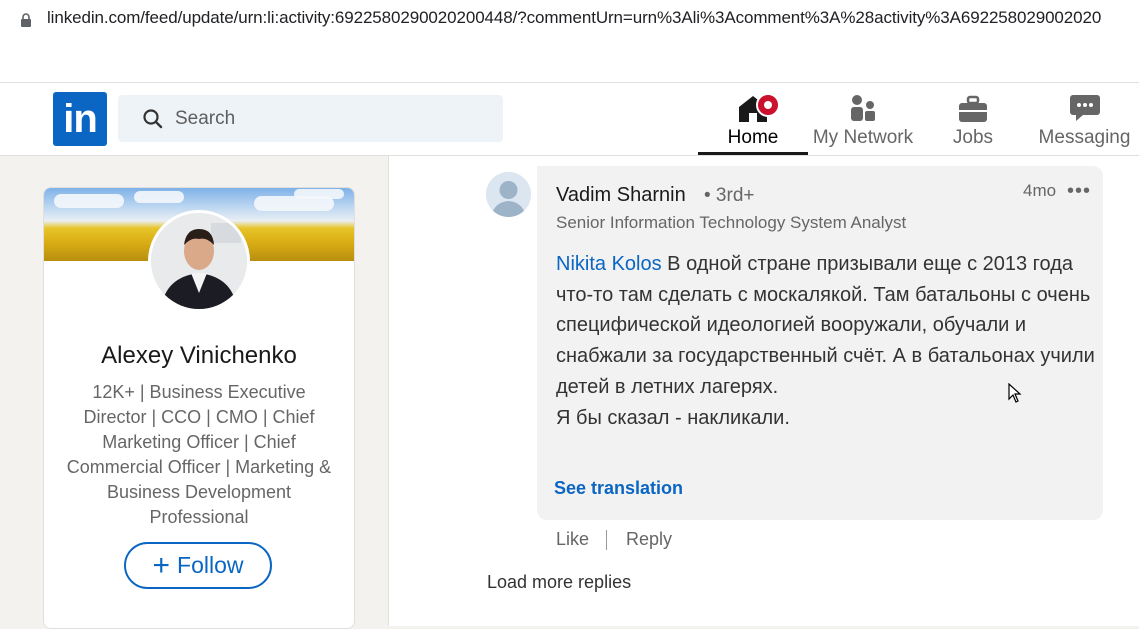 This screenshot has width=1139, height=629. Describe the element at coordinates (607, 539) in the screenshot. I see `action-divider` at that location.